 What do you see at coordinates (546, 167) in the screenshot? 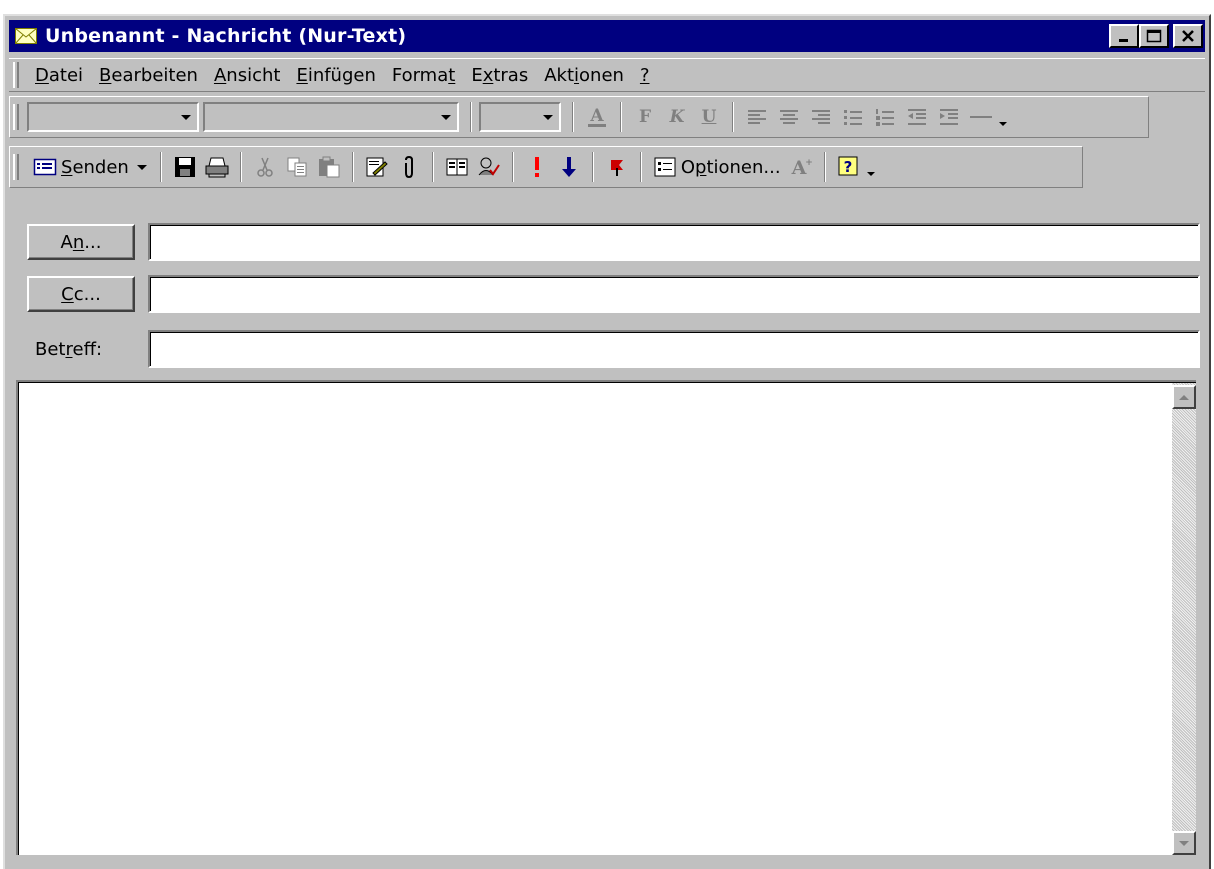
I see `standard-toolbar-frame` at bounding box center [546, 167].